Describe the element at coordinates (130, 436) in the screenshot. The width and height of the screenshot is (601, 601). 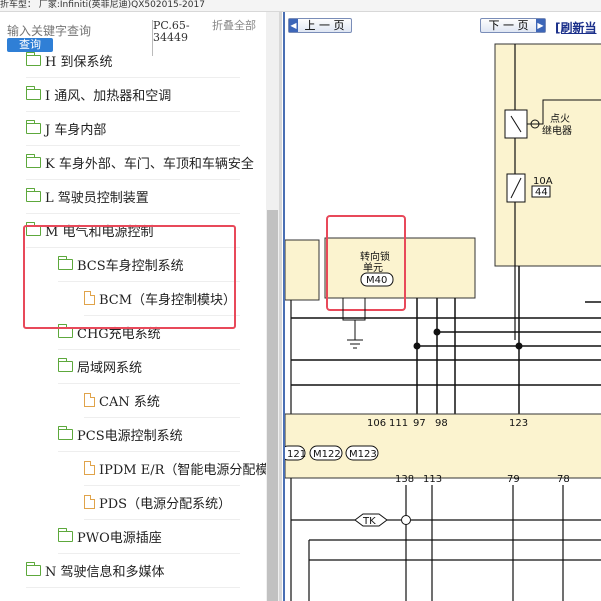
I see `tree-item-label: PCS电源控制系统` at that location.